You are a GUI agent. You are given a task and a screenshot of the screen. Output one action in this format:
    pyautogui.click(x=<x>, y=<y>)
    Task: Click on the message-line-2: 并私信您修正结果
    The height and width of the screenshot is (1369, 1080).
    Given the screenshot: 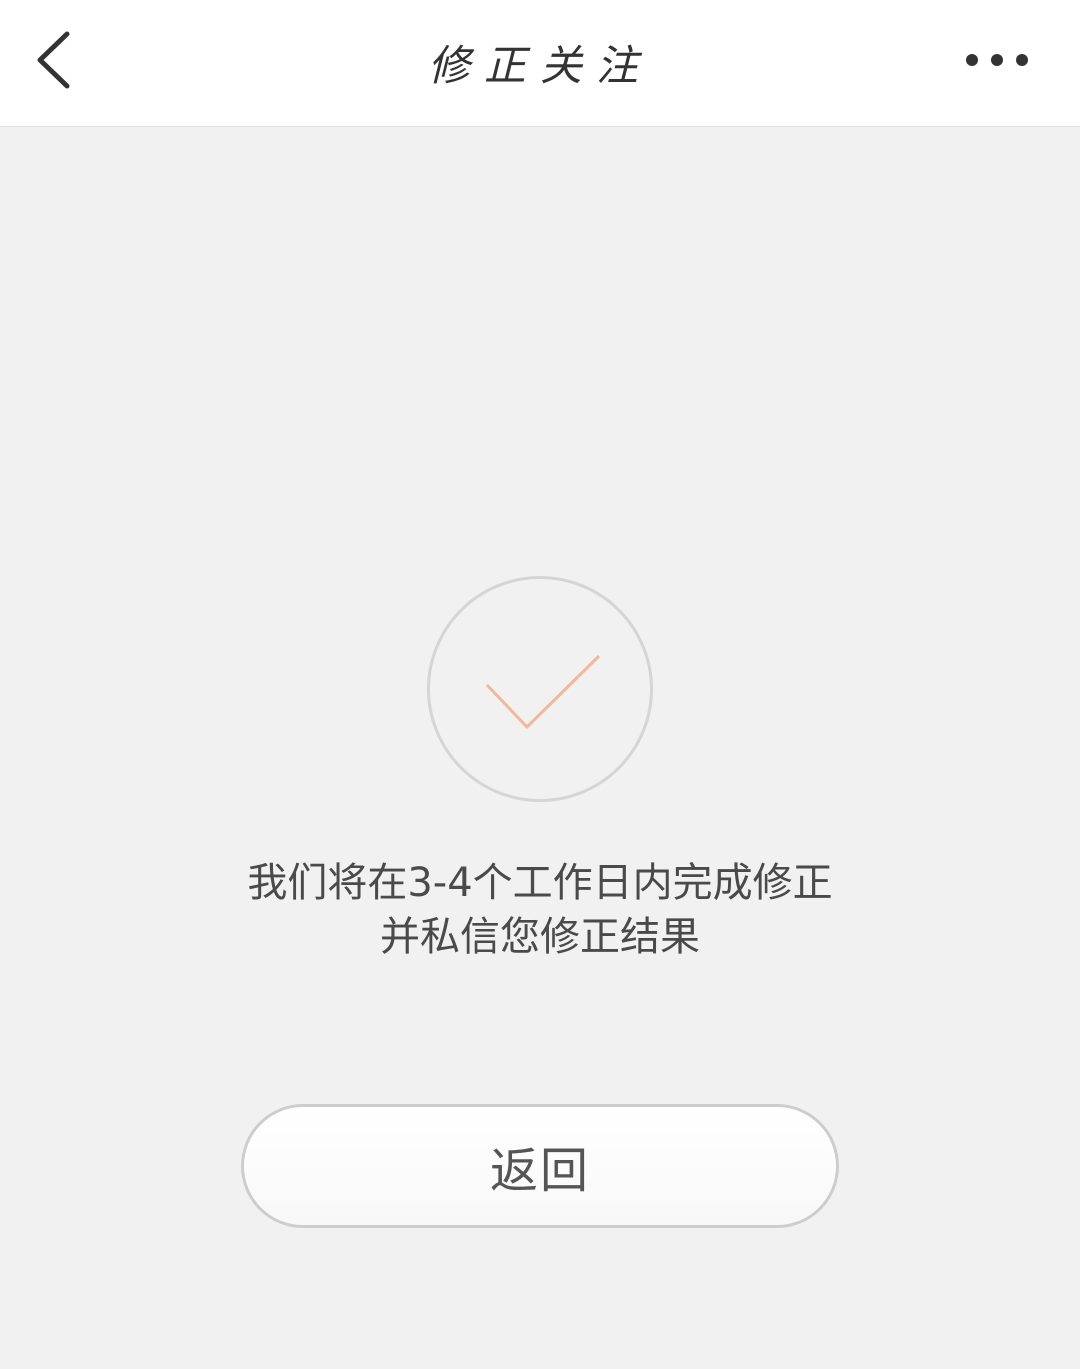 What is the action you would take?
    pyautogui.click(x=540, y=937)
    